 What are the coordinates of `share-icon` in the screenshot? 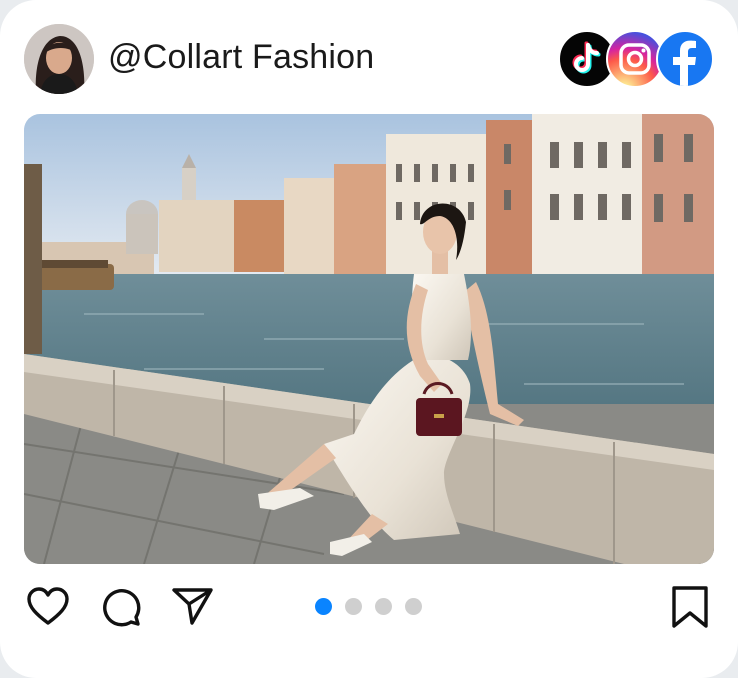 It's located at (193, 606).